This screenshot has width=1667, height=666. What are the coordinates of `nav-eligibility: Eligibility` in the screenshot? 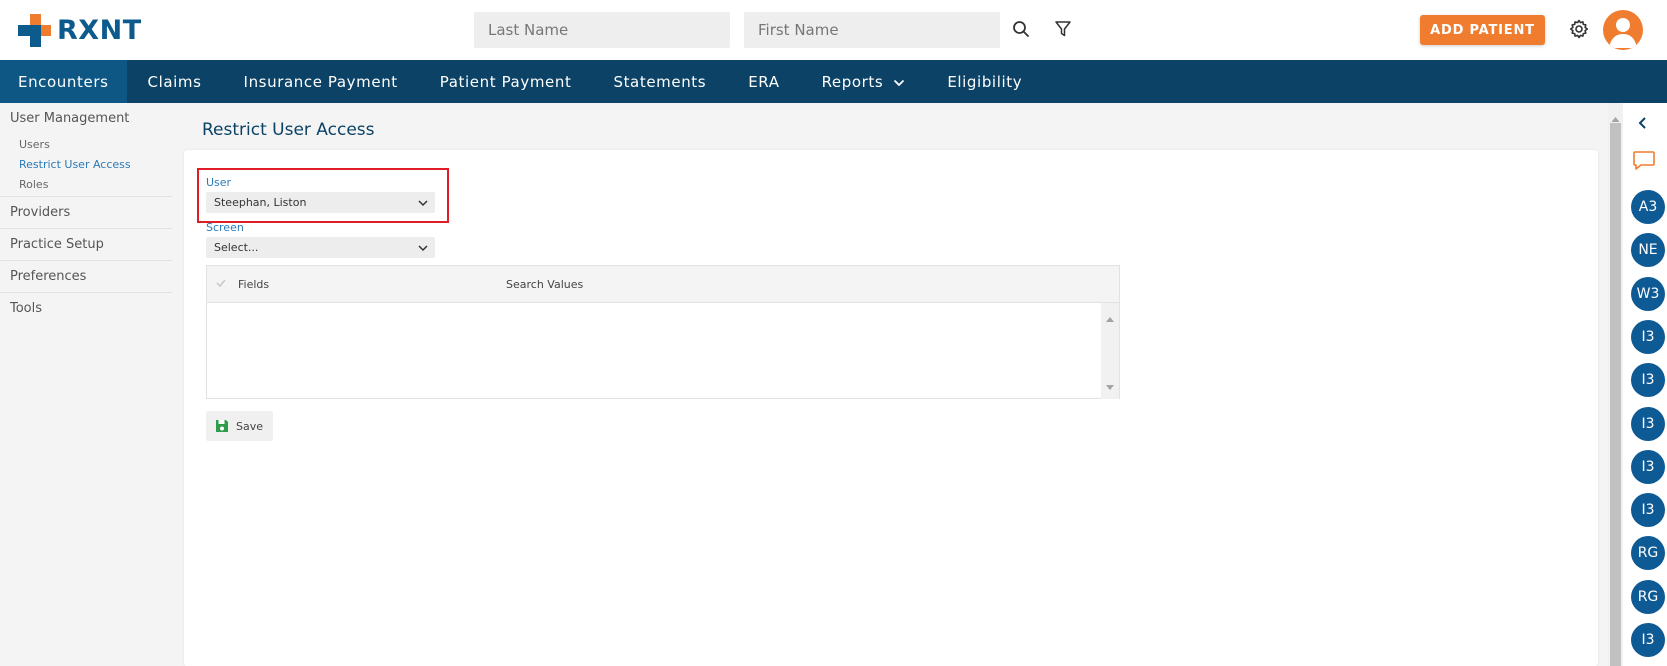 It's located at (984, 81).